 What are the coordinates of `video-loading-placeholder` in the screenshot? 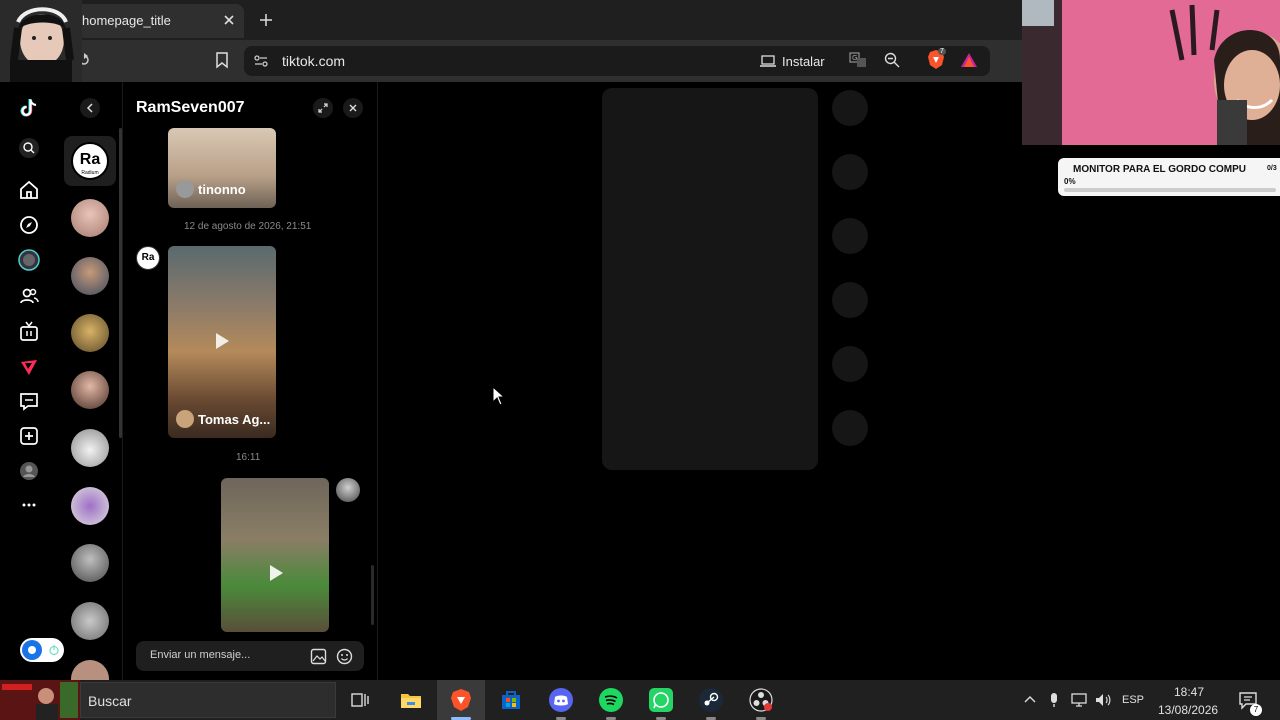 It's located at (710, 279).